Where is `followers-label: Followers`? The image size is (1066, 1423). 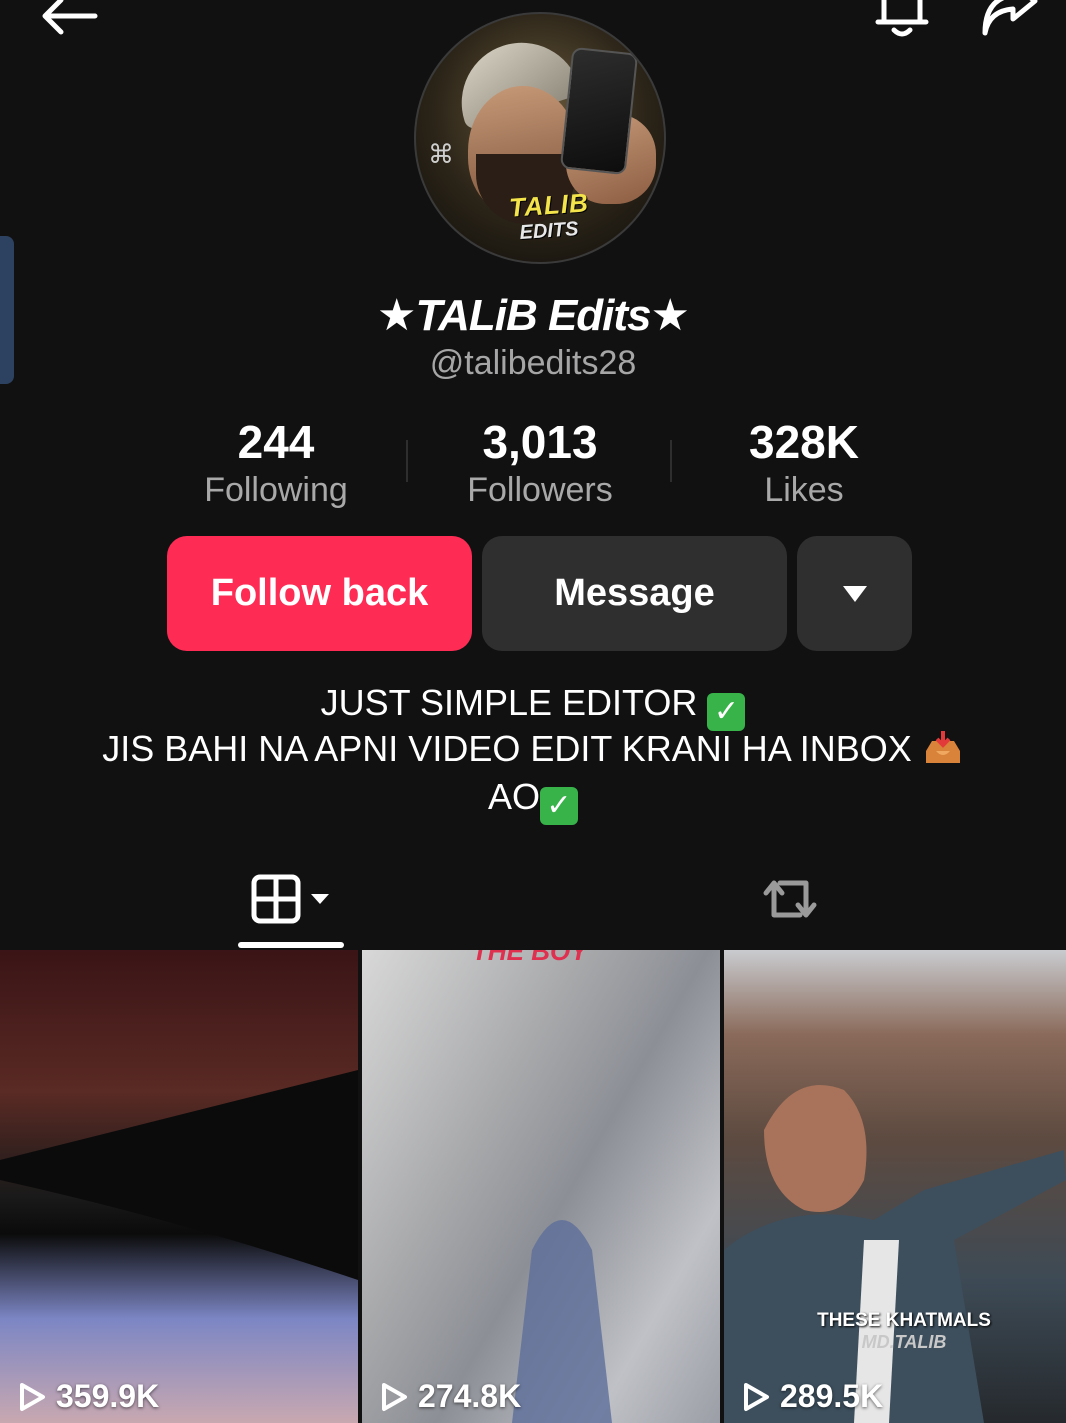 followers-label: Followers is located at coordinates (540, 490).